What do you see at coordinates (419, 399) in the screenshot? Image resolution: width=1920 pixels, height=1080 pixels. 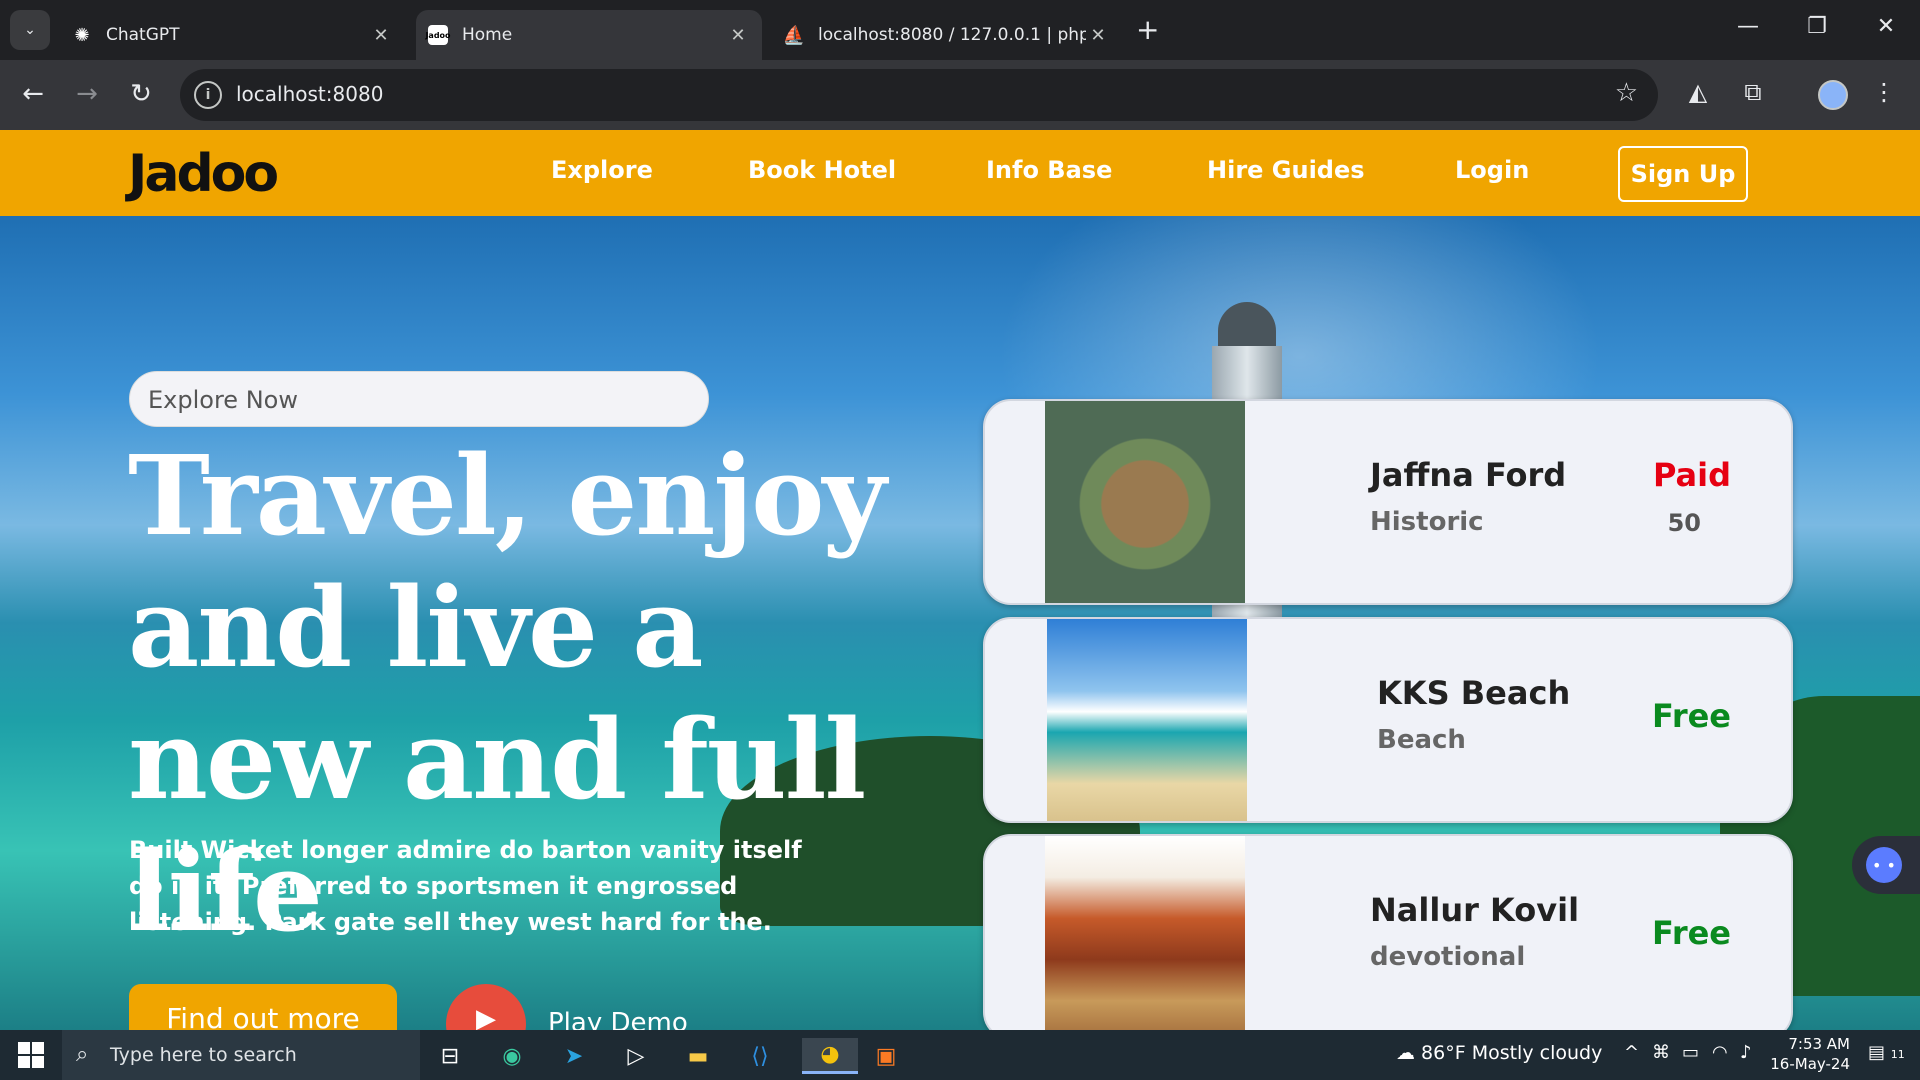 I see `explore-now-pill: Explore Now` at bounding box center [419, 399].